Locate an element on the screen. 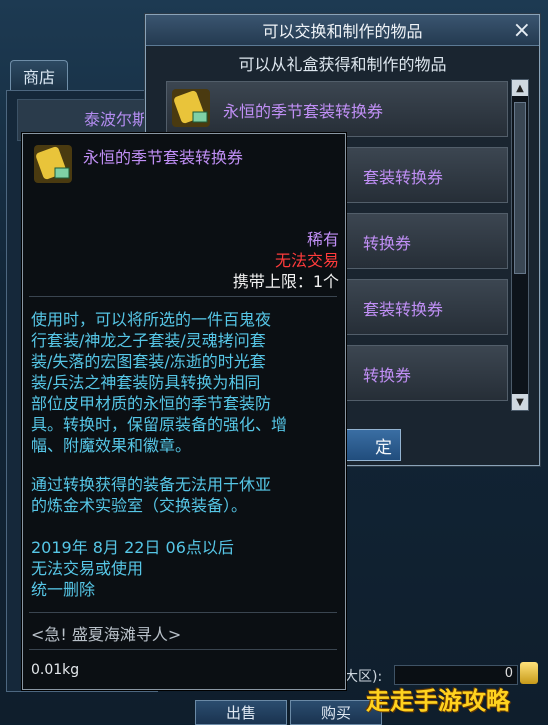 The image size is (548, 725). scroll-up-icon: ▲ is located at coordinates (520, 88).